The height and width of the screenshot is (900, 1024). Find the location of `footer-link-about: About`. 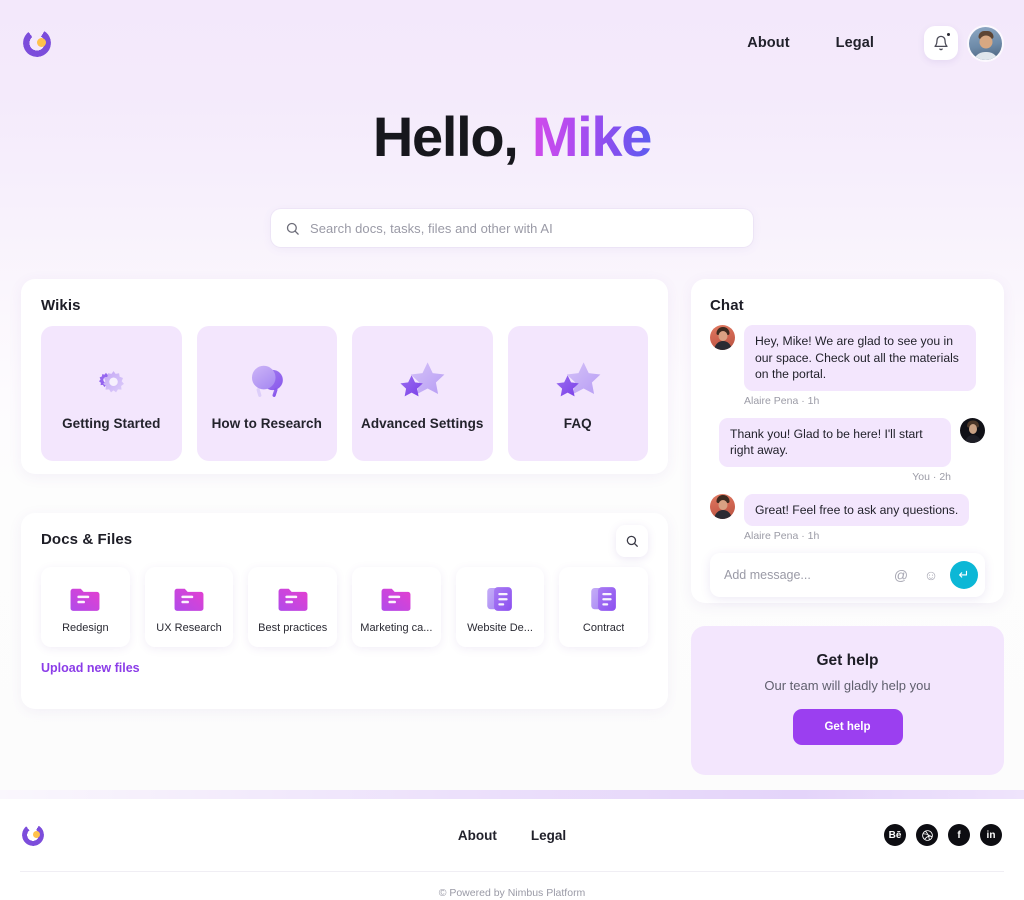

footer-link-about: About is located at coordinates (477, 835).